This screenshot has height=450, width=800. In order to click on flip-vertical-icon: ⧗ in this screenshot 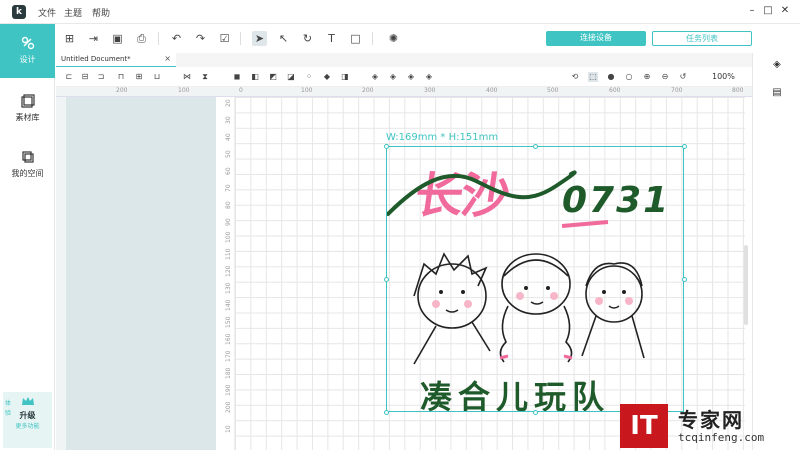, I will do `click(205, 77)`.